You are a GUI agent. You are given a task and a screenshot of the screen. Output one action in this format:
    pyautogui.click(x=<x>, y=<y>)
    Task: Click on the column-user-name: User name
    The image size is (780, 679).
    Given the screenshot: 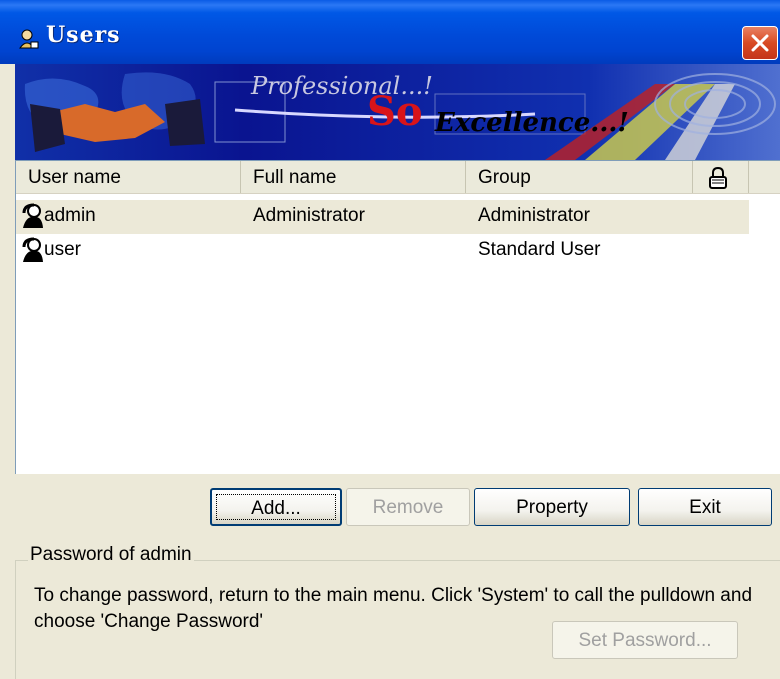 What is the action you would take?
    pyautogui.click(x=128, y=177)
    